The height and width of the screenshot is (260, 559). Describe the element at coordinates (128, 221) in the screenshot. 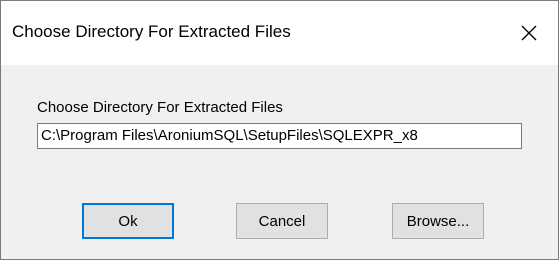

I see `ok-button: Ok` at that location.